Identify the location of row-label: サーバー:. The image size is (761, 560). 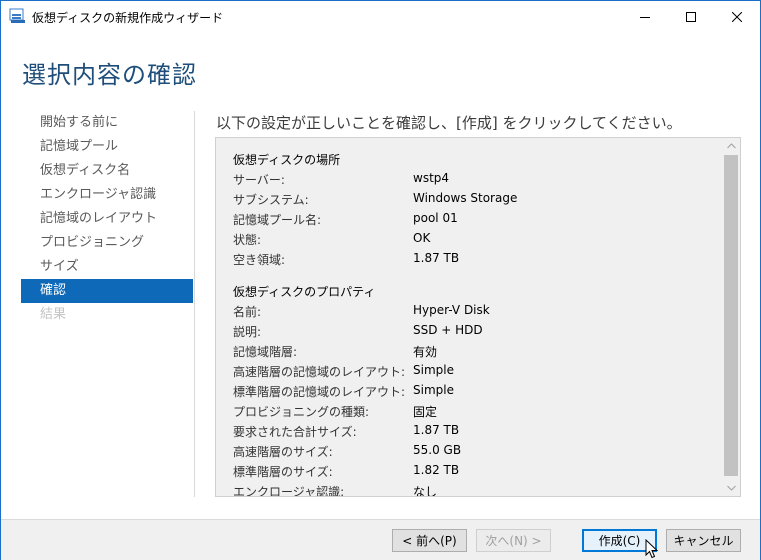
(259, 180).